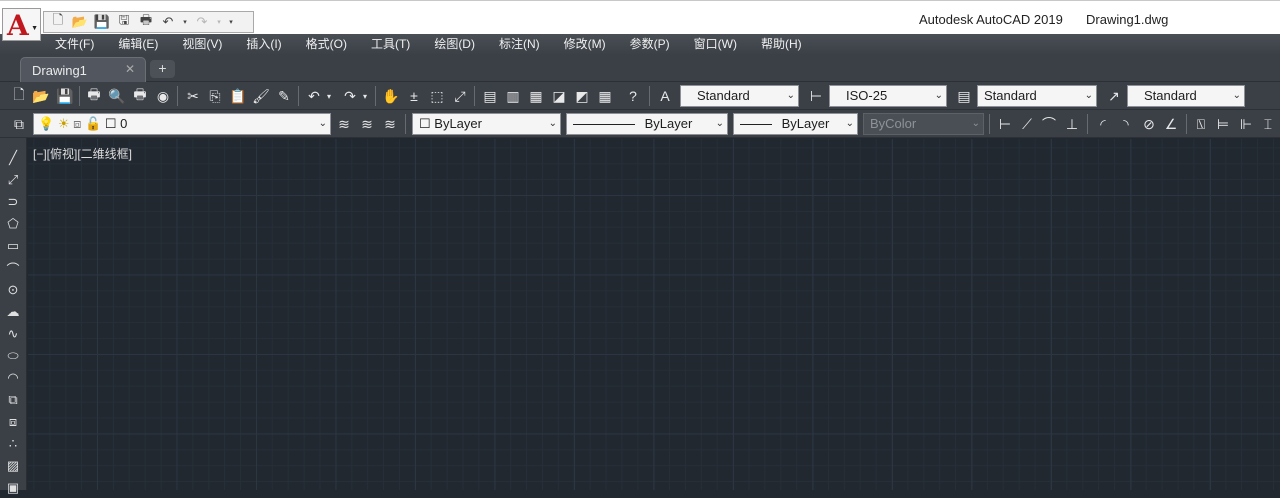 This screenshot has height=498, width=1280. I want to click on block-editor-icon: ✎, so click(284, 96).